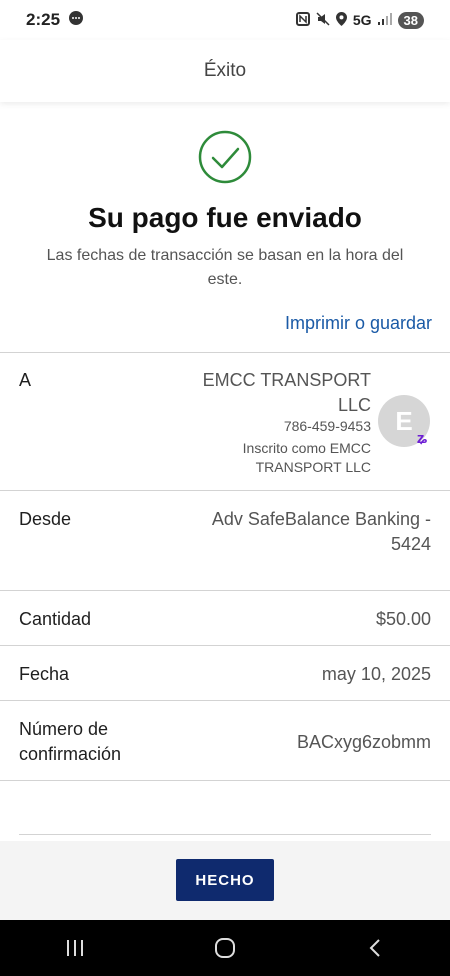  Describe the element at coordinates (341, 20) in the screenshot. I see `location-icon` at that location.